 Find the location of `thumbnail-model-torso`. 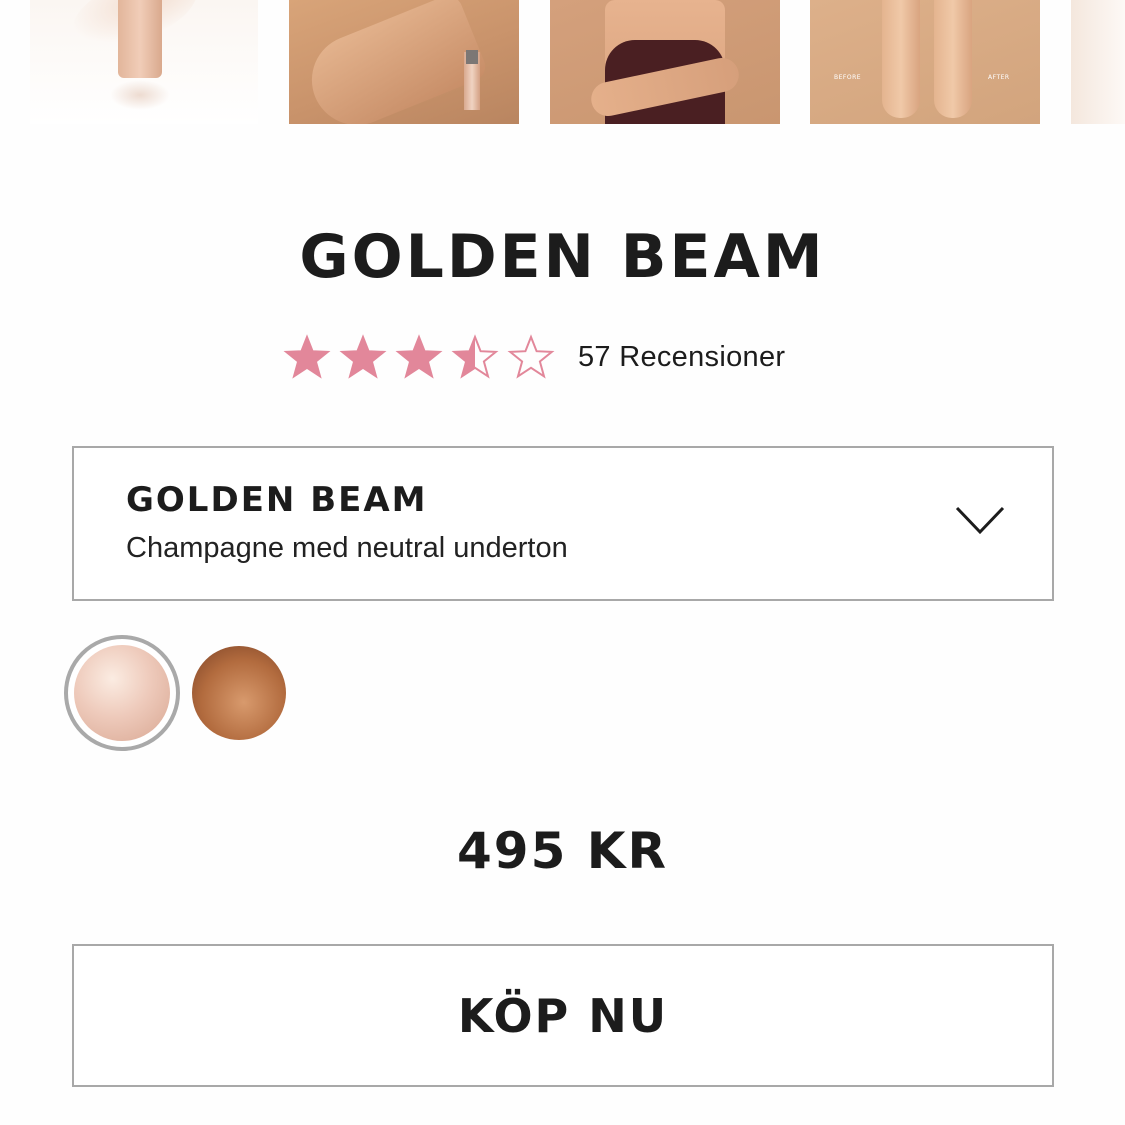

thumbnail-model-torso is located at coordinates (665, 62).